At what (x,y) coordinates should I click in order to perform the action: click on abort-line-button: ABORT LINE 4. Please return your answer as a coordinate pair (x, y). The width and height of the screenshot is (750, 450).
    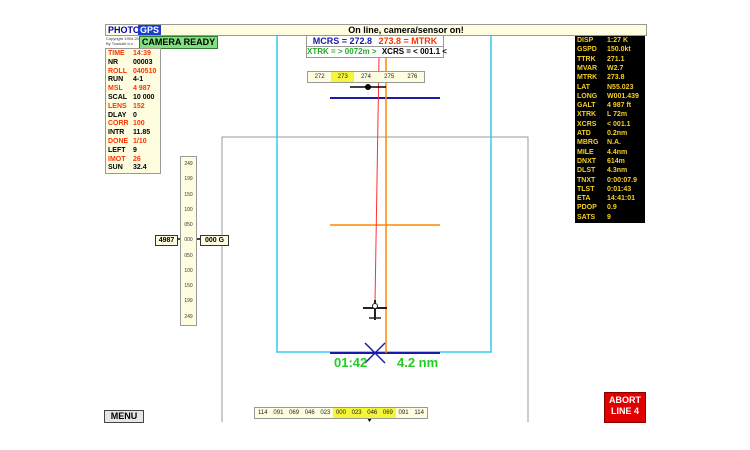
    Looking at the image, I should click on (625, 407).